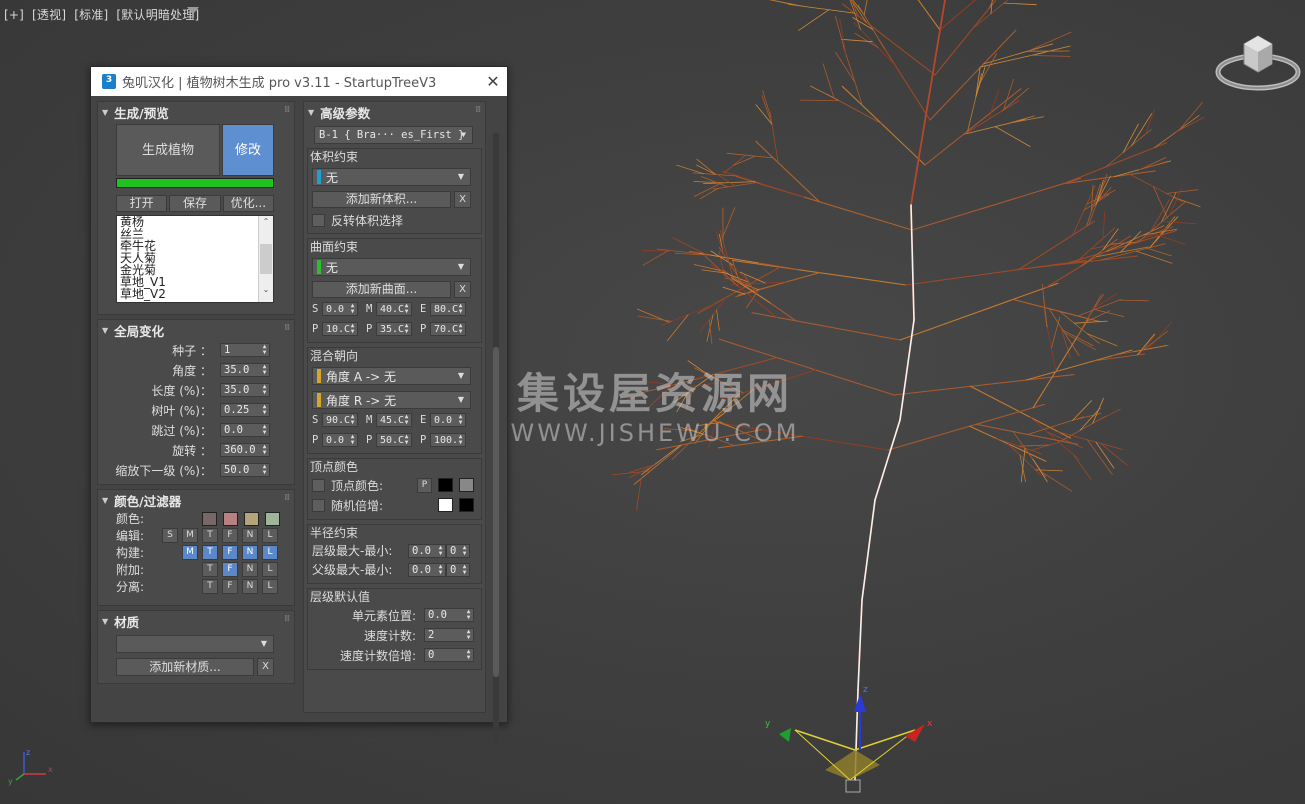 The height and width of the screenshot is (804, 1305). Describe the element at coordinates (496, 512) in the screenshot. I see `scroll-thumb` at that location.